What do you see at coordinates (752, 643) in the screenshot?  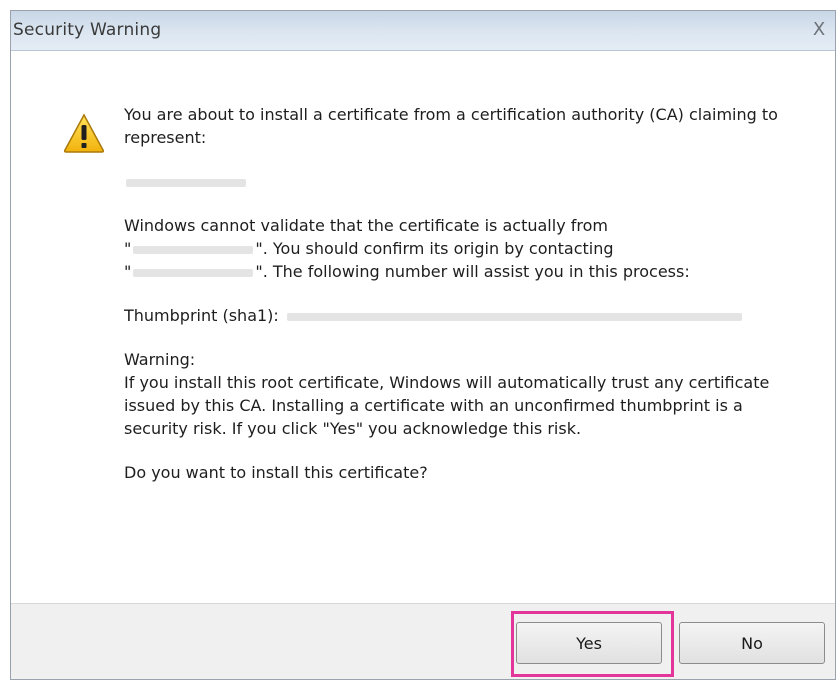 I see `no-button: No` at bounding box center [752, 643].